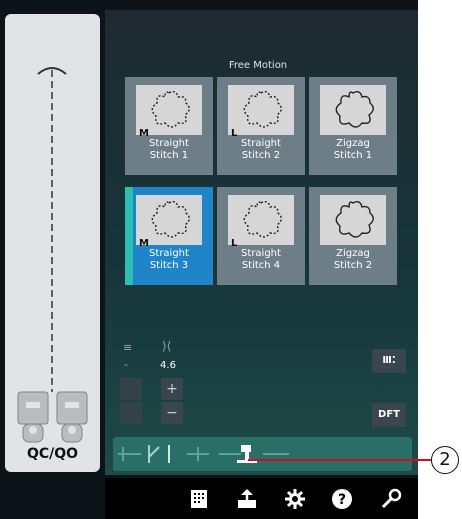 The height and width of the screenshot is (519, 462). What do you see at coordinates (445, 460) in the screenshot?
I see `callout-number: 2` at bounding box center [445, 460].